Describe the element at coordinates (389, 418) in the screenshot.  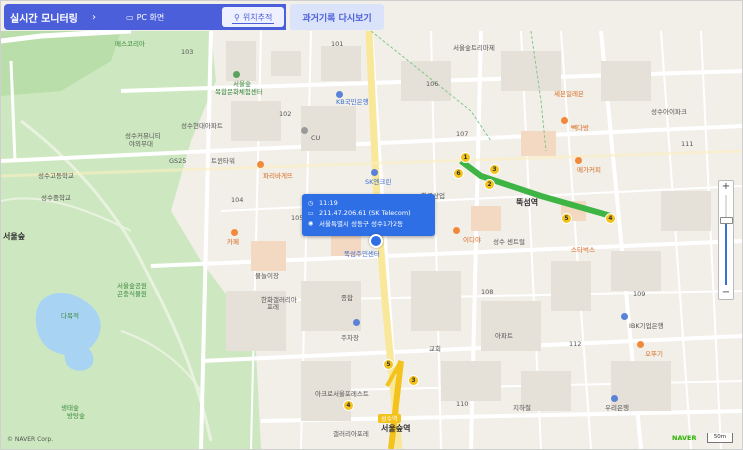
I see `line-badge: 성수역` at that location.